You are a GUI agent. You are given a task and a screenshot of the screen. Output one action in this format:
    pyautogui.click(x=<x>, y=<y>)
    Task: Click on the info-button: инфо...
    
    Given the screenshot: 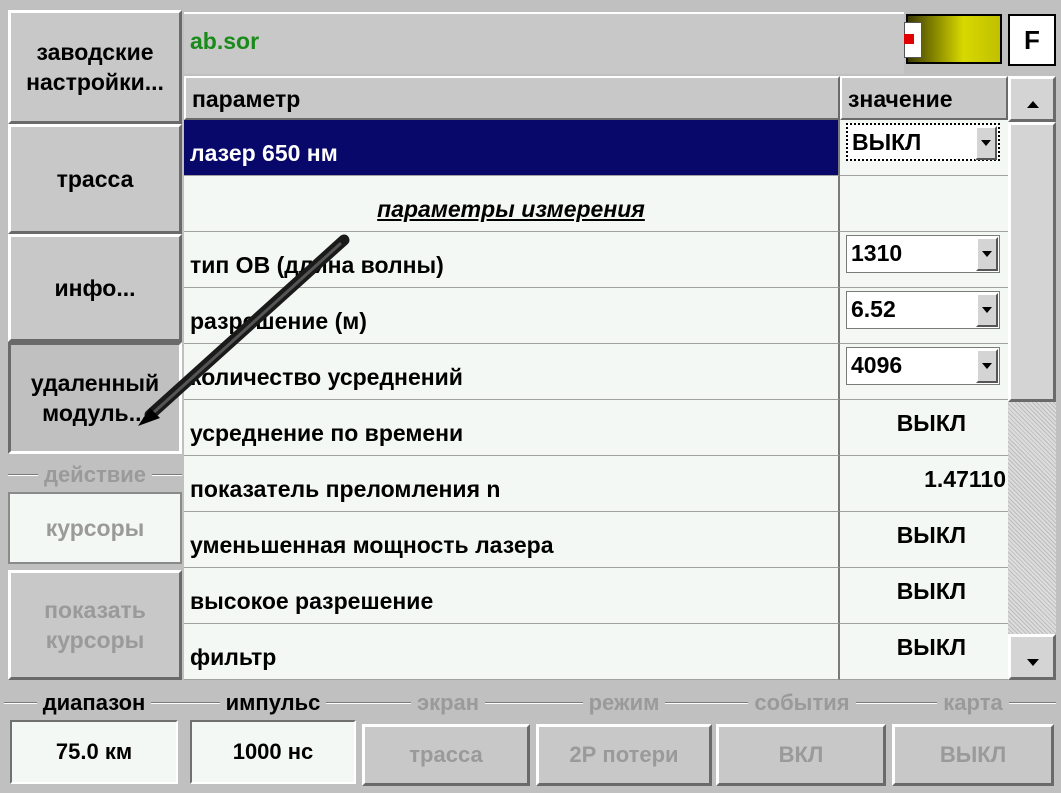 What is the action you would take?
    pyautogui.click(x=95, y=288)
    